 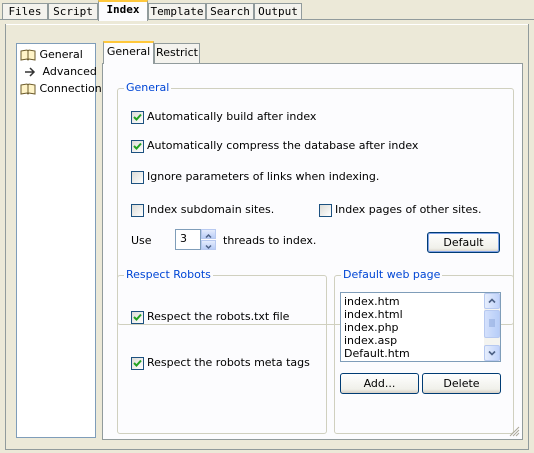 What do you see at coordinates (372, 301) in the screenshot?
I see `list-item: index.htm` at bounding box center [372, 301].